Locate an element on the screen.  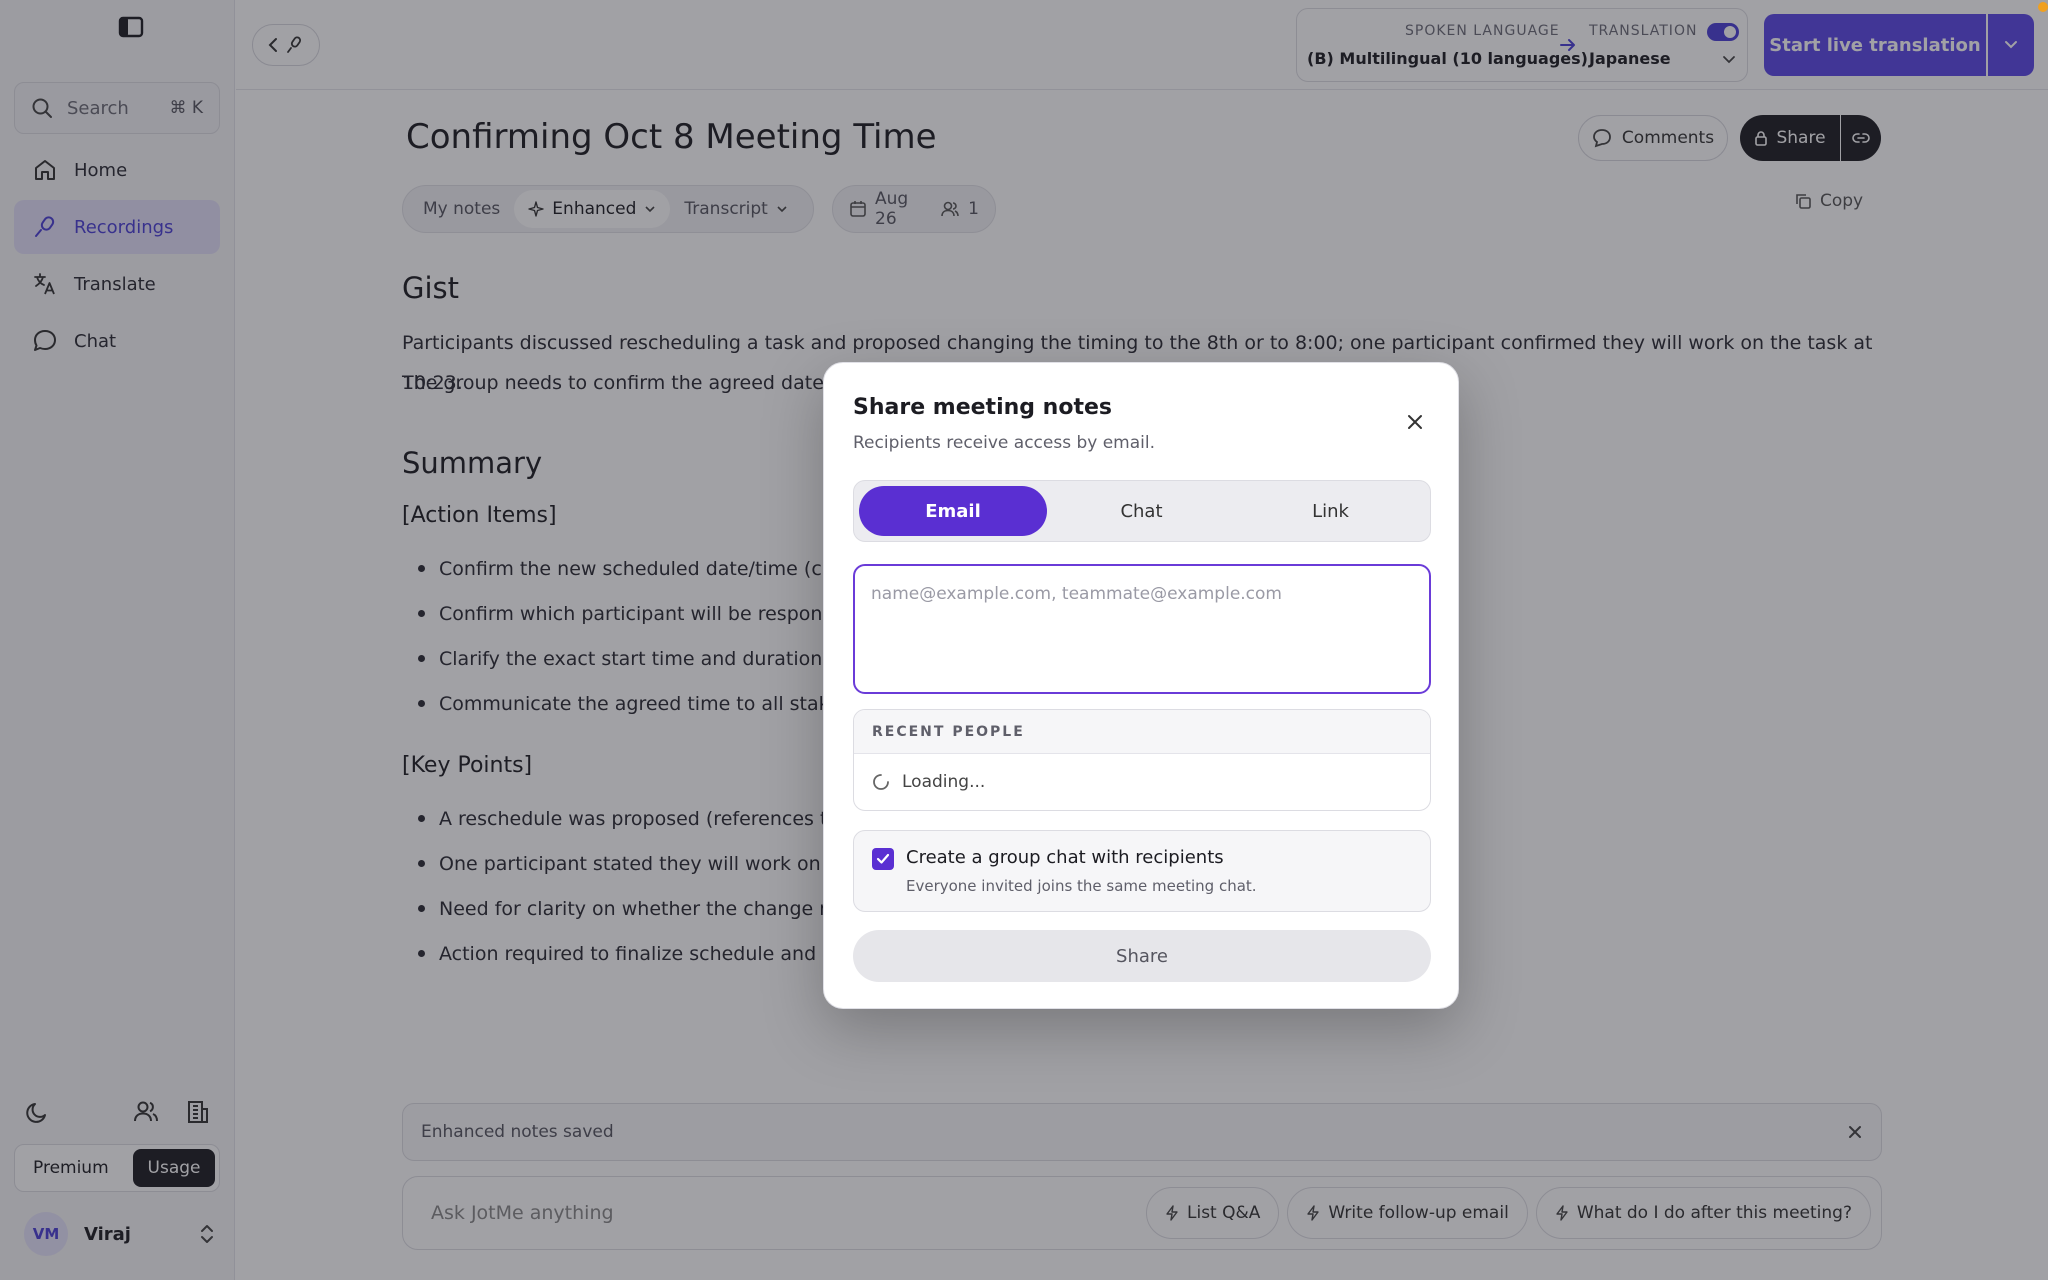
share-submit-button: Share is located at coordinates (1142, 956).